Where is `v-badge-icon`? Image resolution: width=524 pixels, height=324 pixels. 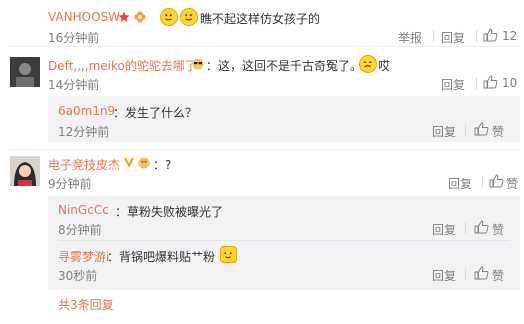 v-badge-icon is located at coordinates (129, 163).